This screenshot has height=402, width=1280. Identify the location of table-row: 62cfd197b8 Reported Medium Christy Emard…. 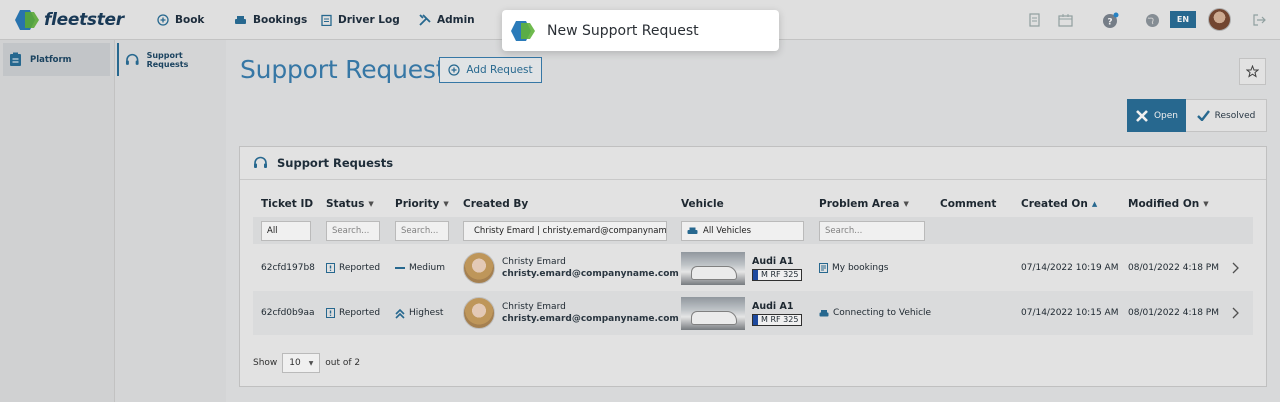
(753, 268).